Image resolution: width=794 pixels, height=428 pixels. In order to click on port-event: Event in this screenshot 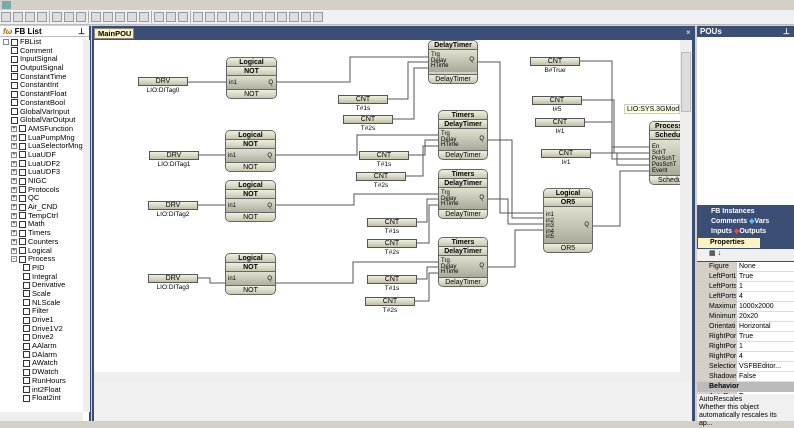, I will do `click(659, 171)`.